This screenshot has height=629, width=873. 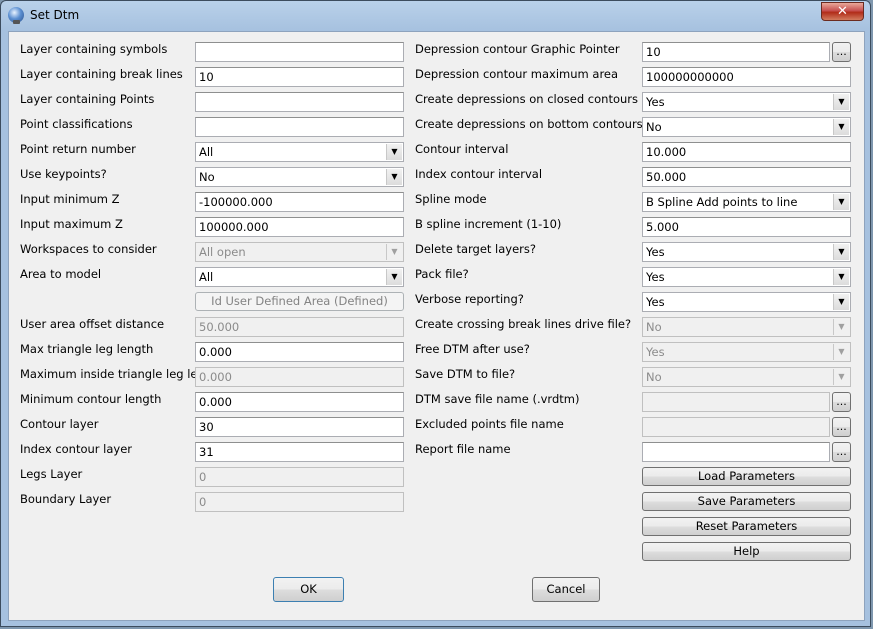 What do you see at coordinates (746, 252) in the screenshot?
I see `delete-target-layers-select: Yes ▼` at bounding box center [746, 252].